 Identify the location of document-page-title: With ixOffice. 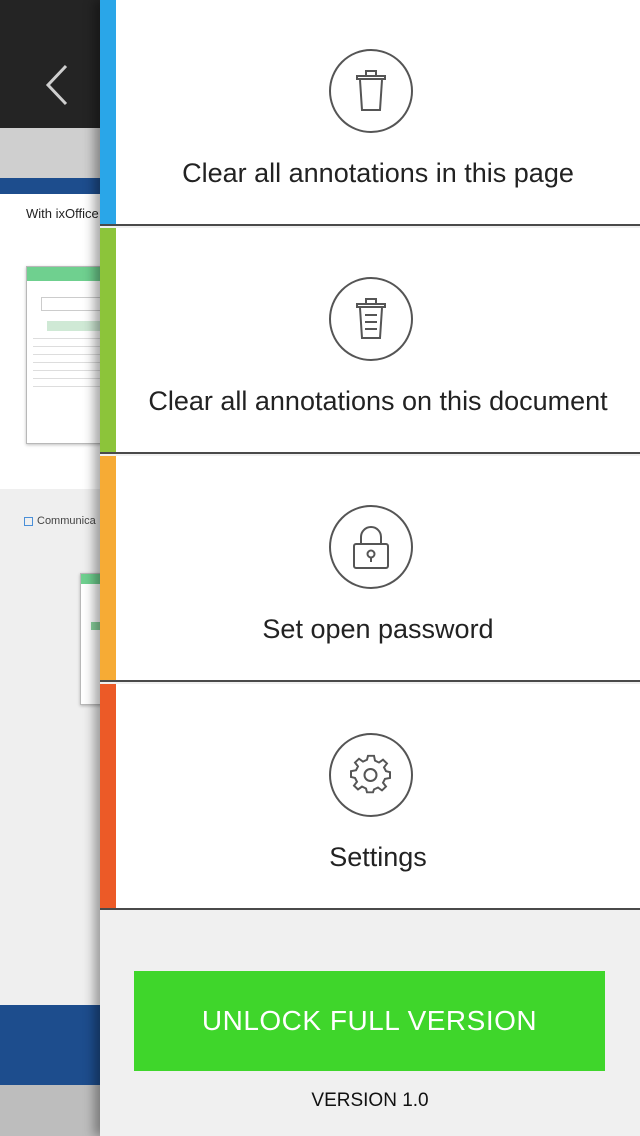
(62, 213).